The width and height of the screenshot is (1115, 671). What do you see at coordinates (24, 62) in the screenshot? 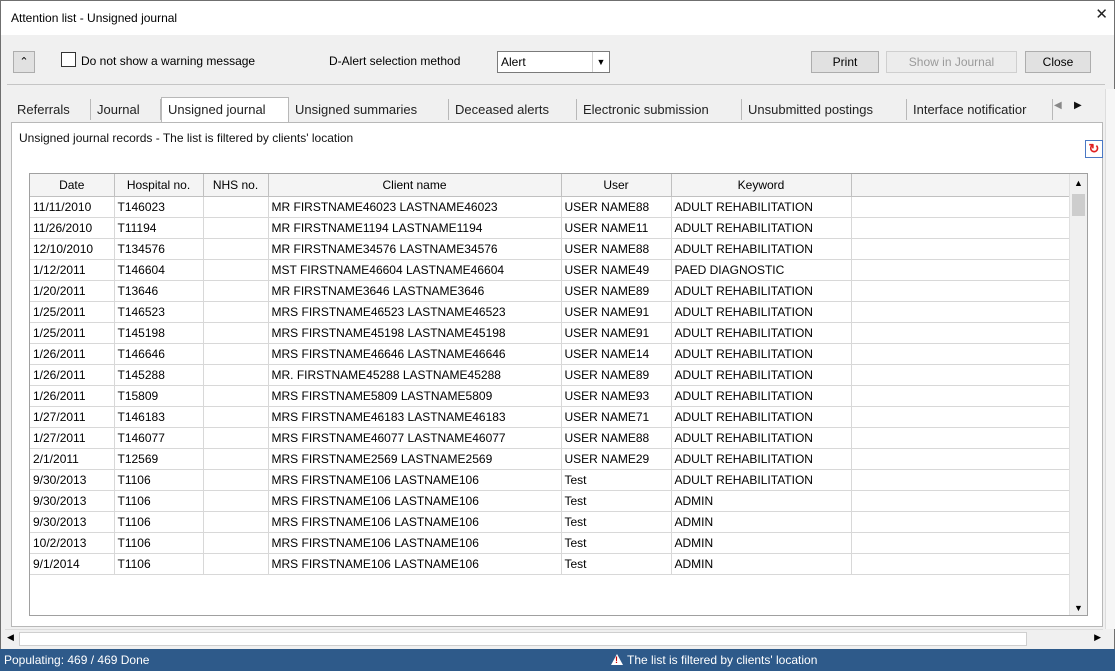
I see `collapse-button: ⌃` at bounding box center [24, 62].